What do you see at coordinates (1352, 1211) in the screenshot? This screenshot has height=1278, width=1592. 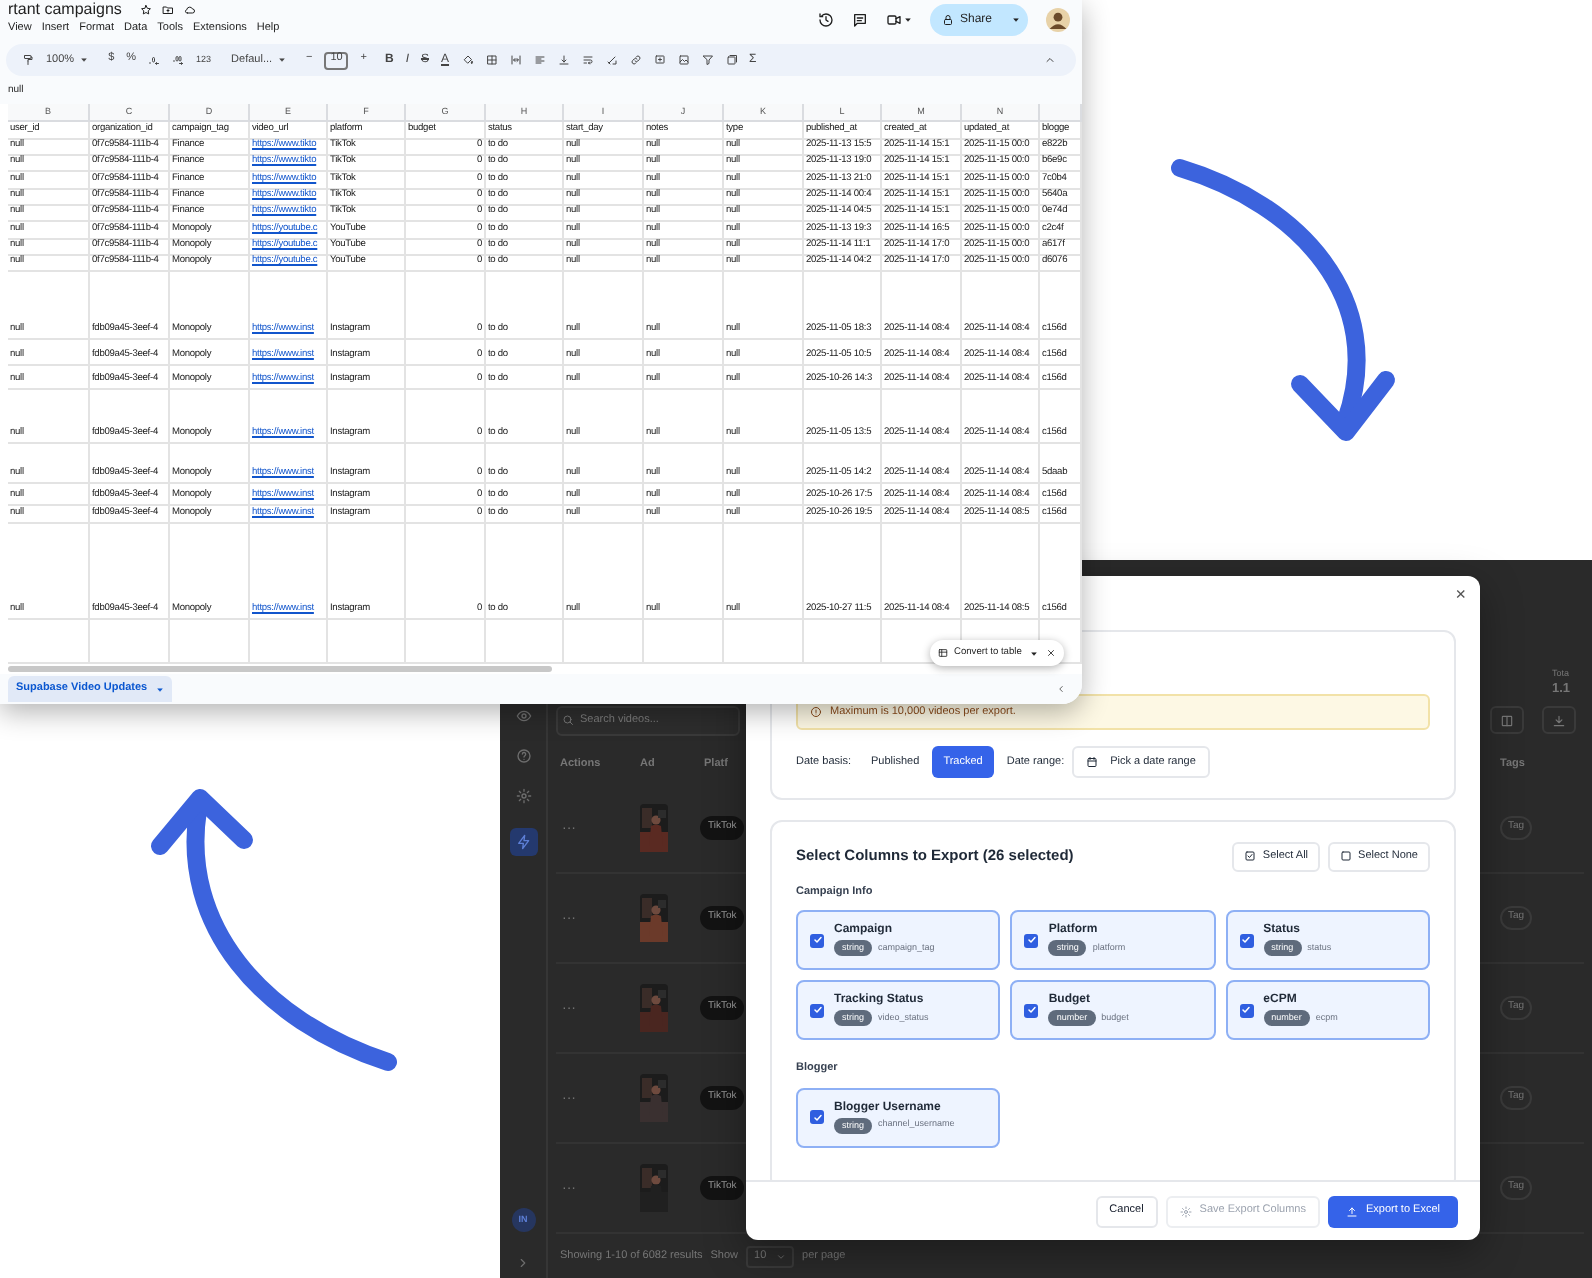 I see `export-icon` at bounding box center [1352, 1211].